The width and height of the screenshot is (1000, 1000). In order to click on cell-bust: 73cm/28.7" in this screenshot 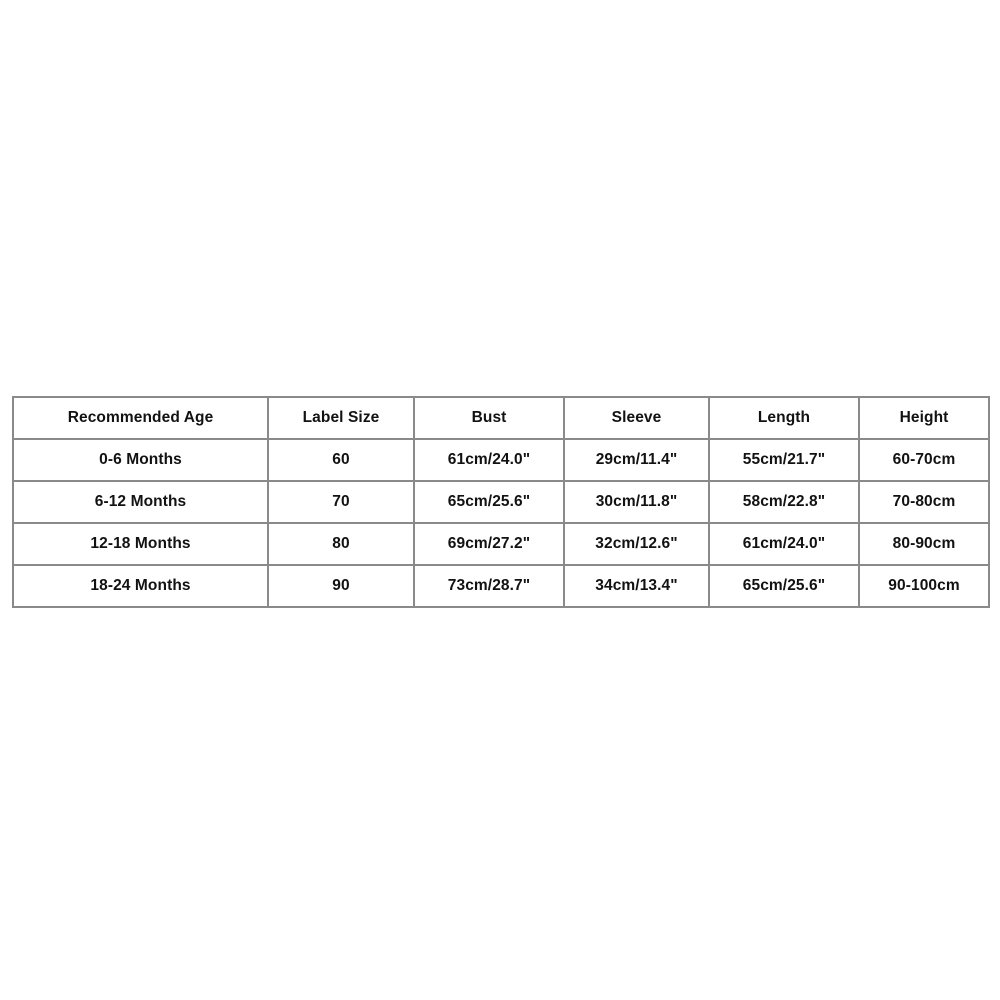, I will do `click(489, 586)`.